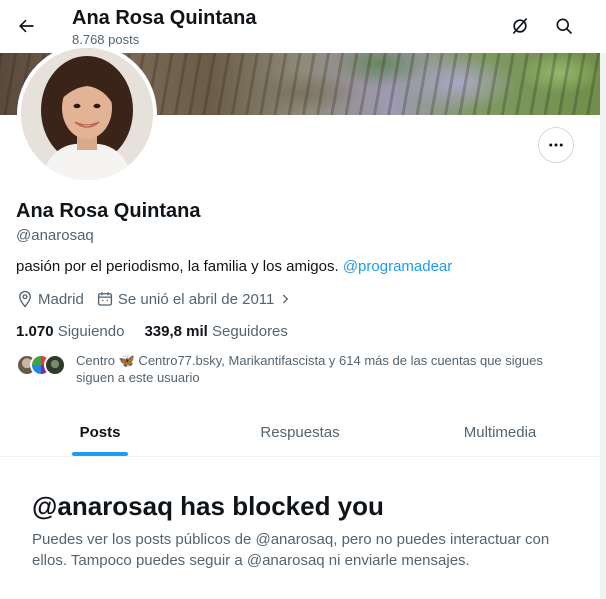 Image resolution: width=606 pixels, height=599 pixels. I want to click on more-dots-icon, so click(556, 145).